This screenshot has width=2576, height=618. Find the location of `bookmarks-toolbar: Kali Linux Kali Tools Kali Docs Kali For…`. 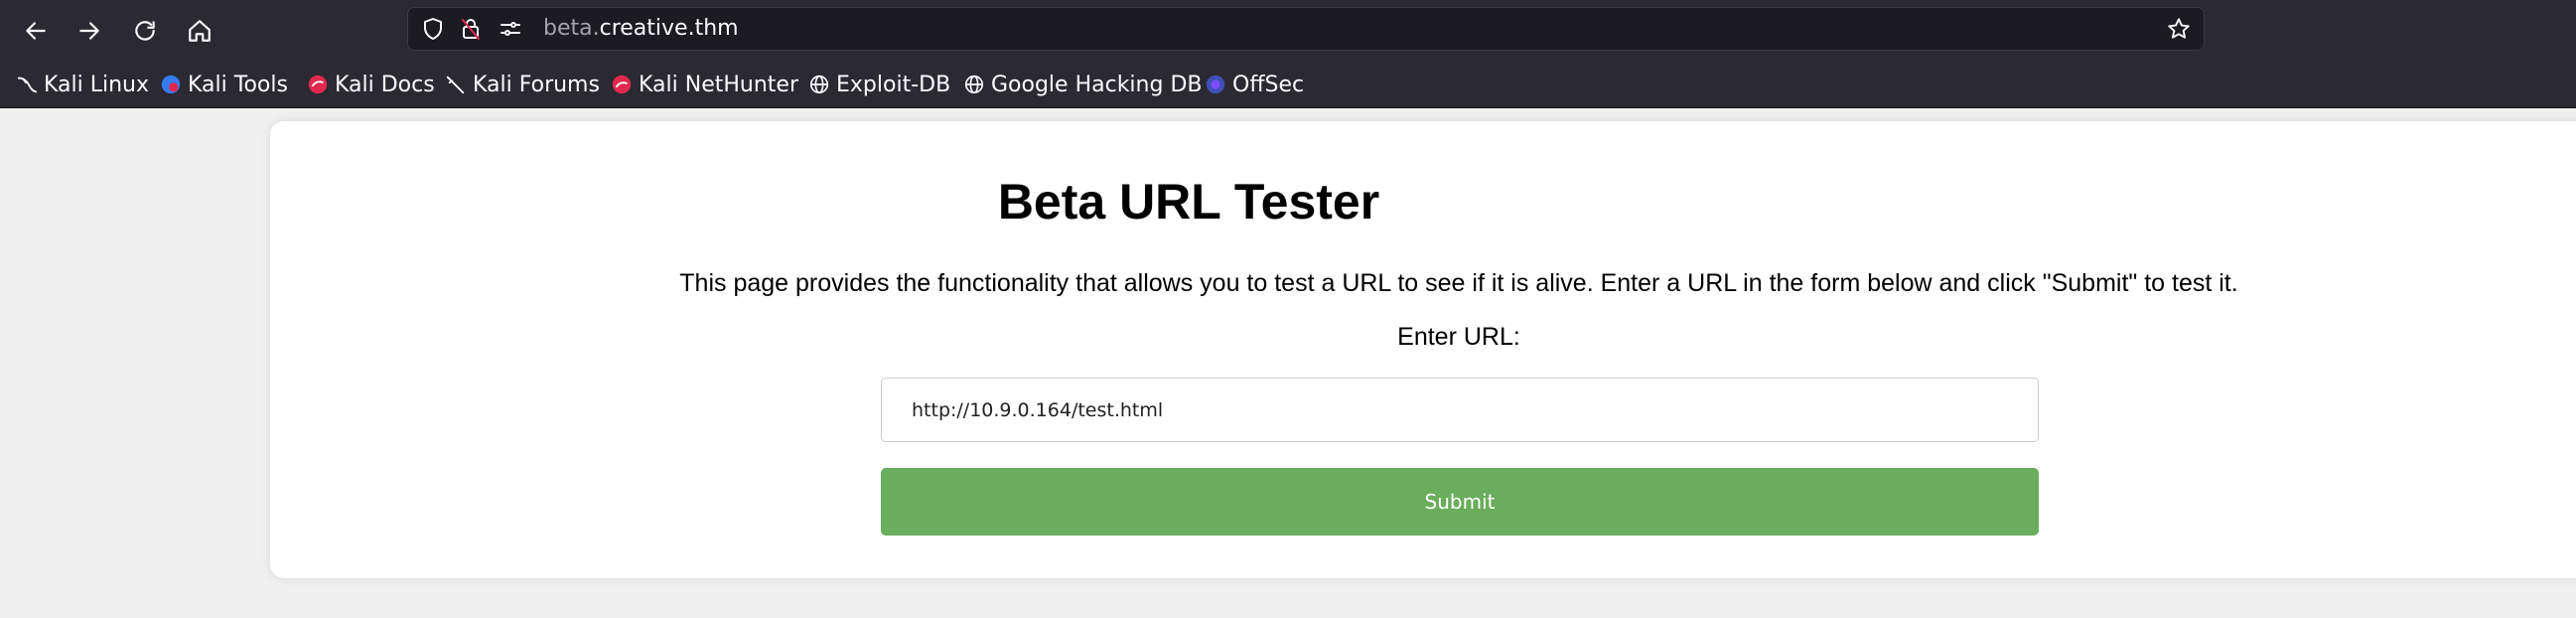

bookmarks-toolbar: Kali Linux Kali Tools Kali Docs Kali For… is located at coordinates (1288, 84).